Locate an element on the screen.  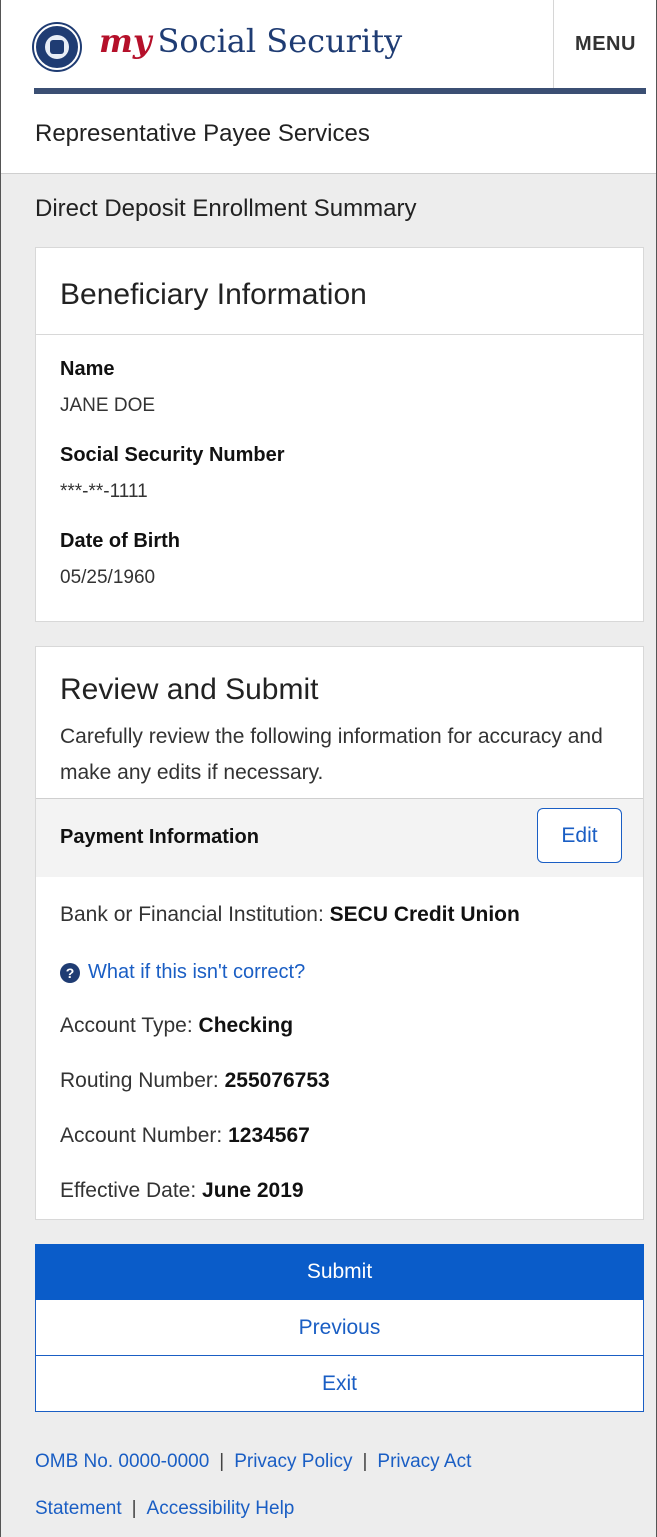
name-label: Name is located at coordinates (87, 369).